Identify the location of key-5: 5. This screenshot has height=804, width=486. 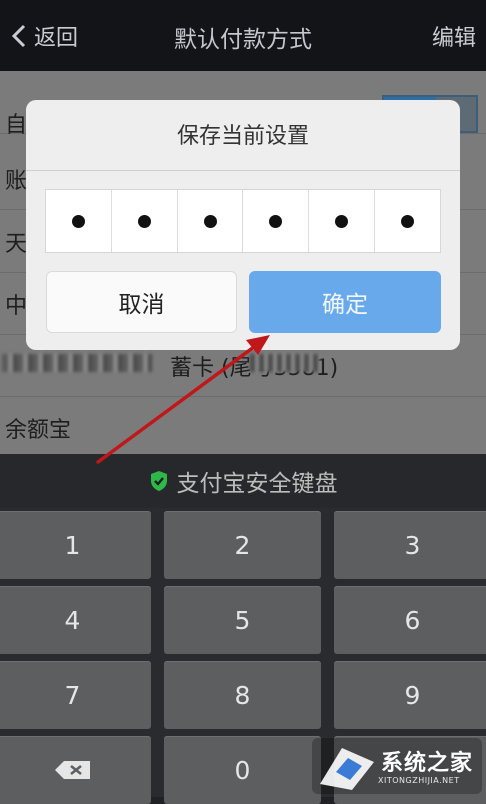
(242, 620).